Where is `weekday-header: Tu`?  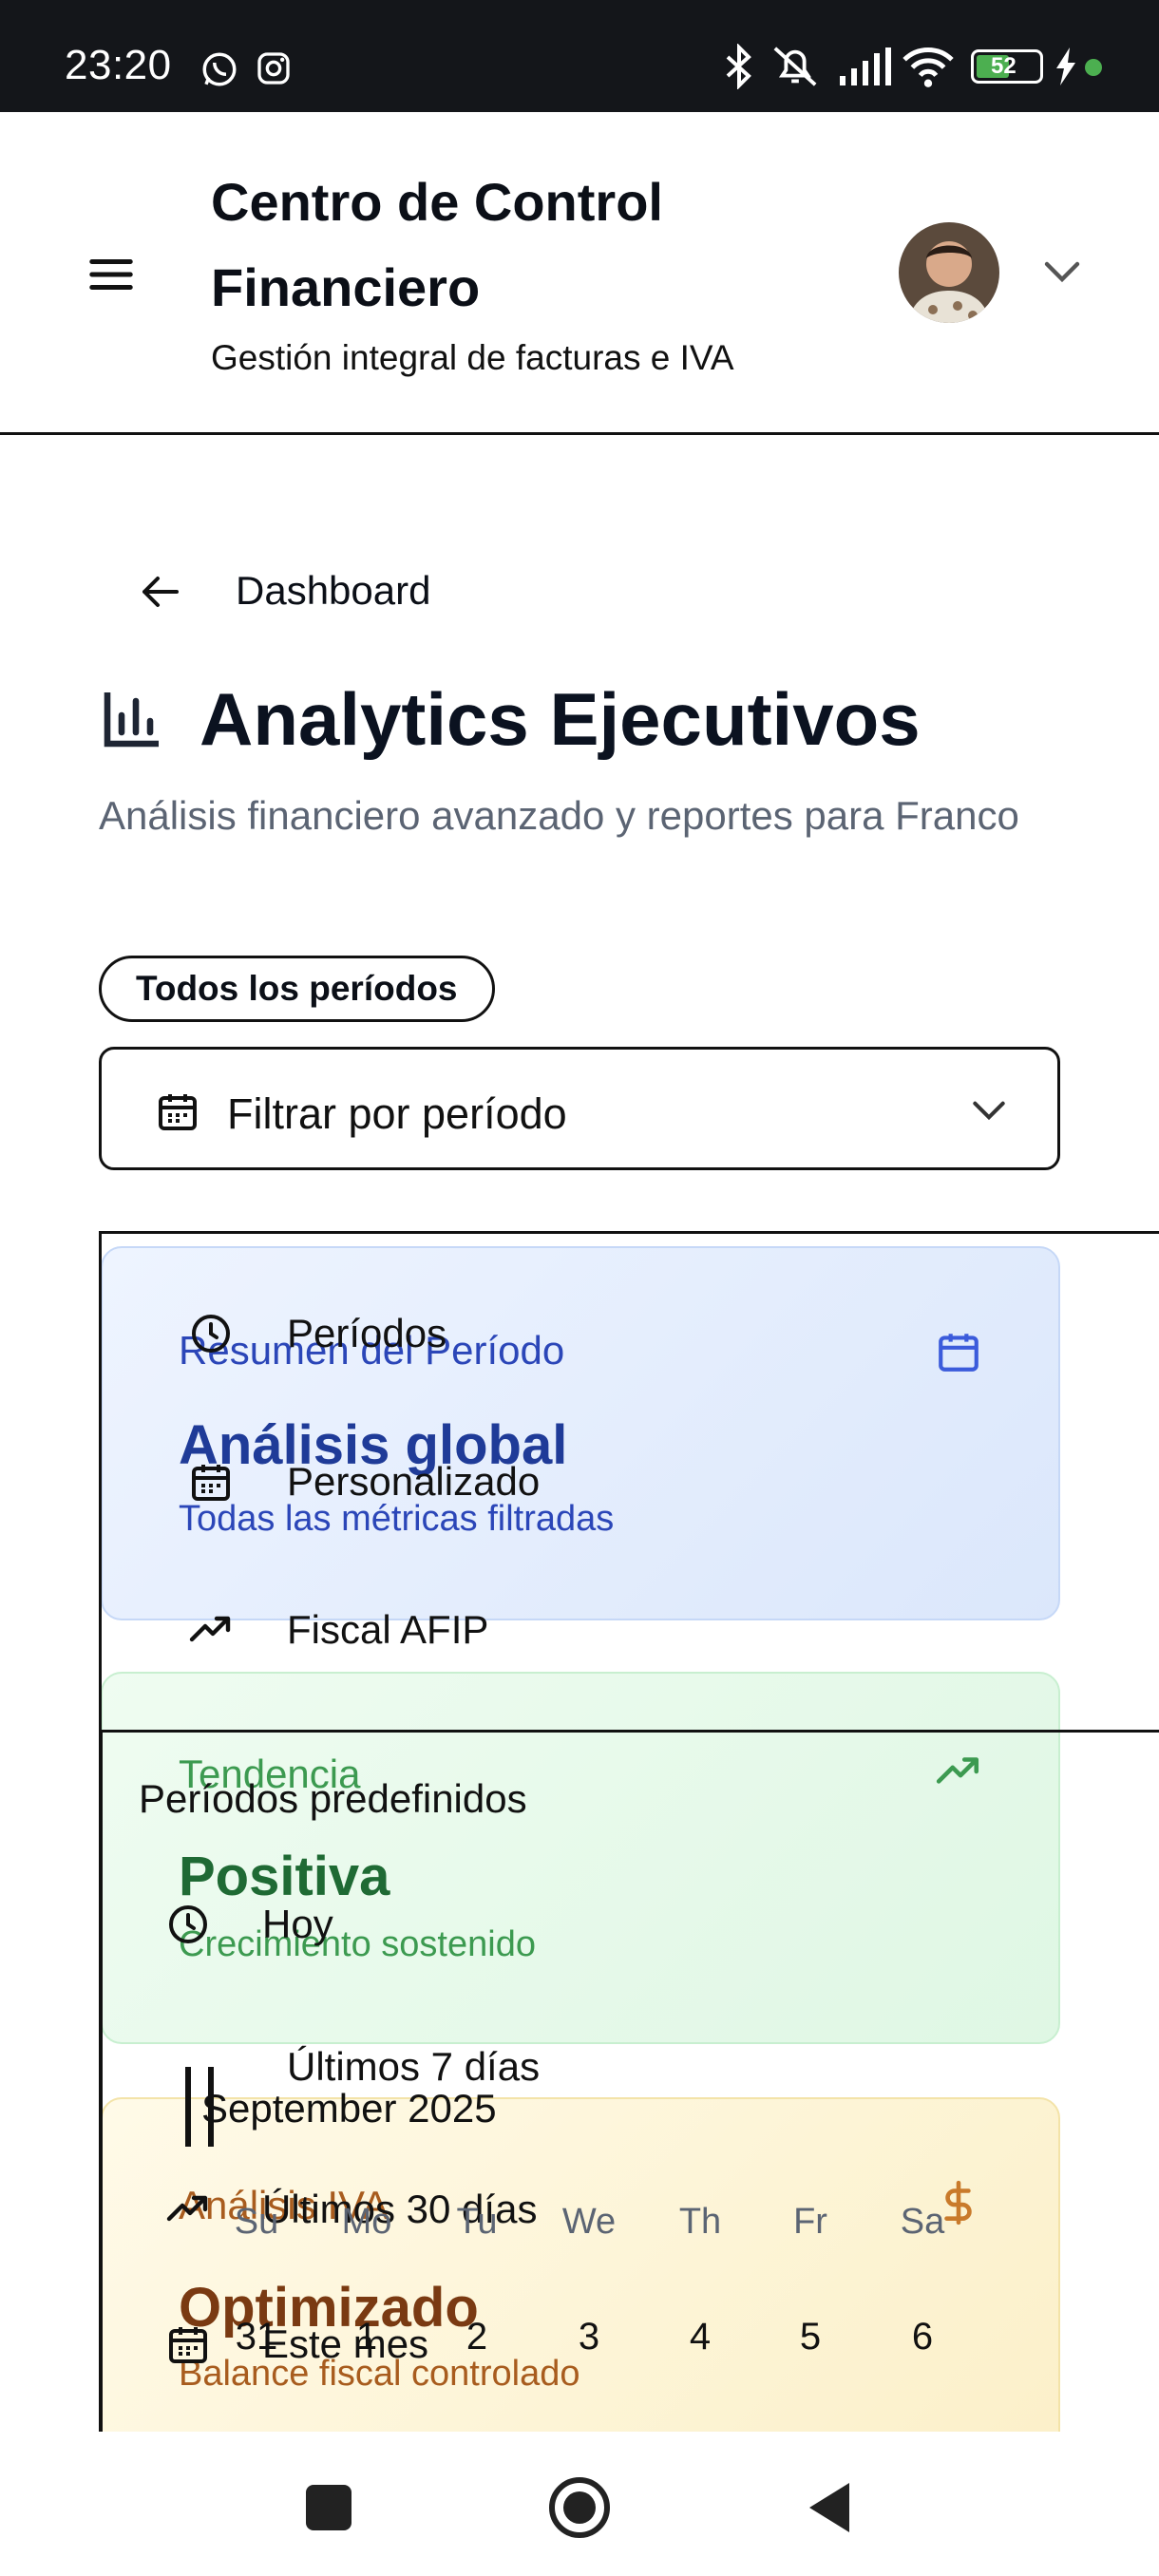
weekday-header: Tu is located at coordinates (477, 2222).